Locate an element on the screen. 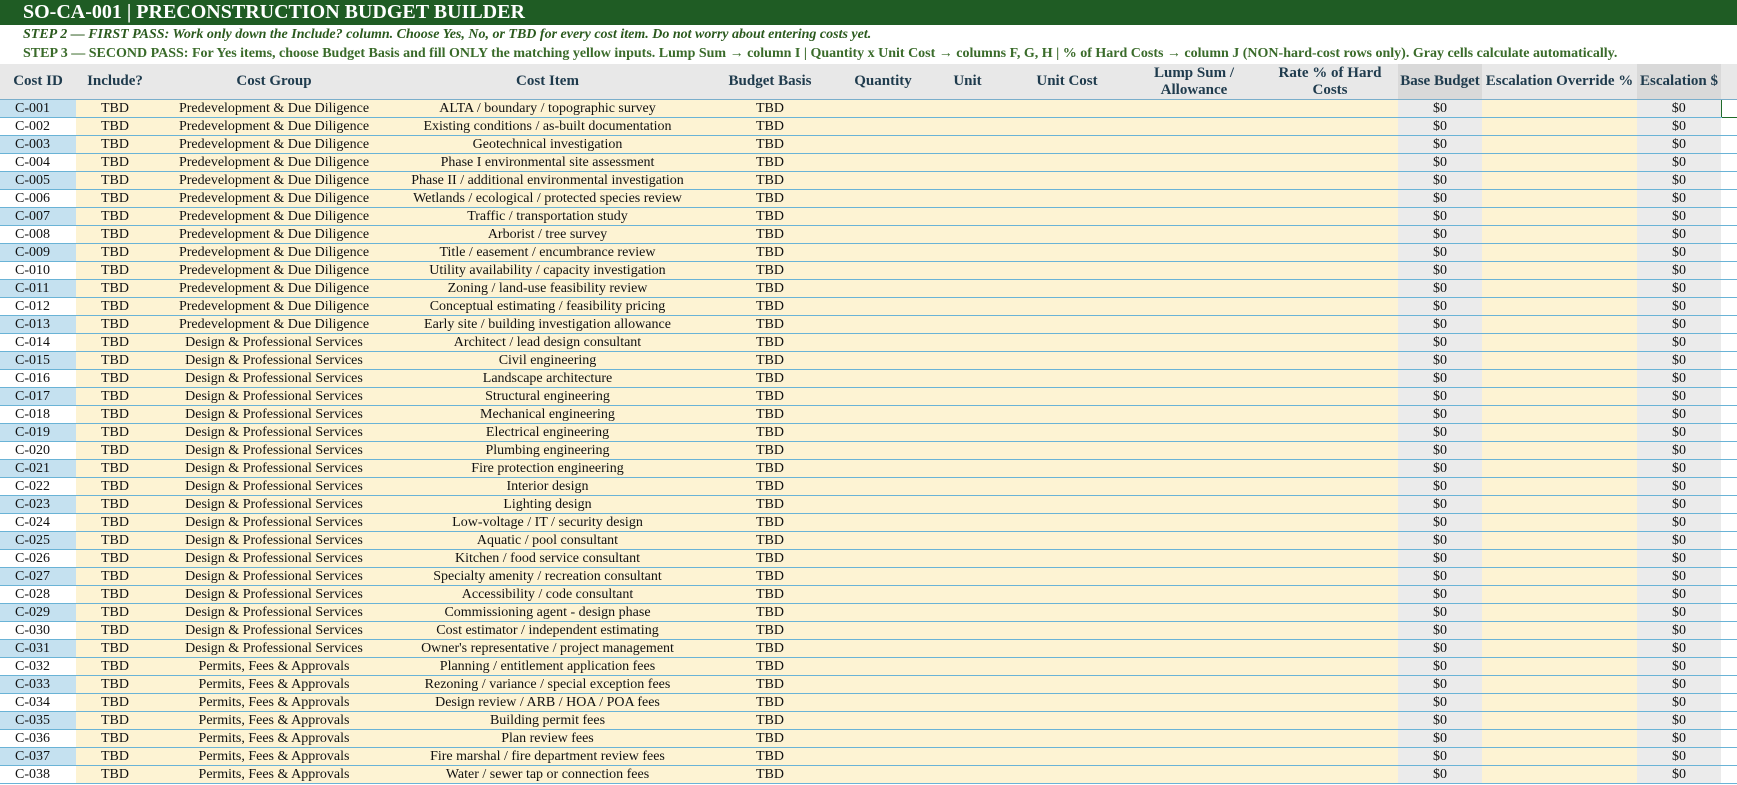 The width and height of the screenshot is (1737, 785). cost-item-cell: Phase I environmental site assessment is located at coordinates (547, 162).